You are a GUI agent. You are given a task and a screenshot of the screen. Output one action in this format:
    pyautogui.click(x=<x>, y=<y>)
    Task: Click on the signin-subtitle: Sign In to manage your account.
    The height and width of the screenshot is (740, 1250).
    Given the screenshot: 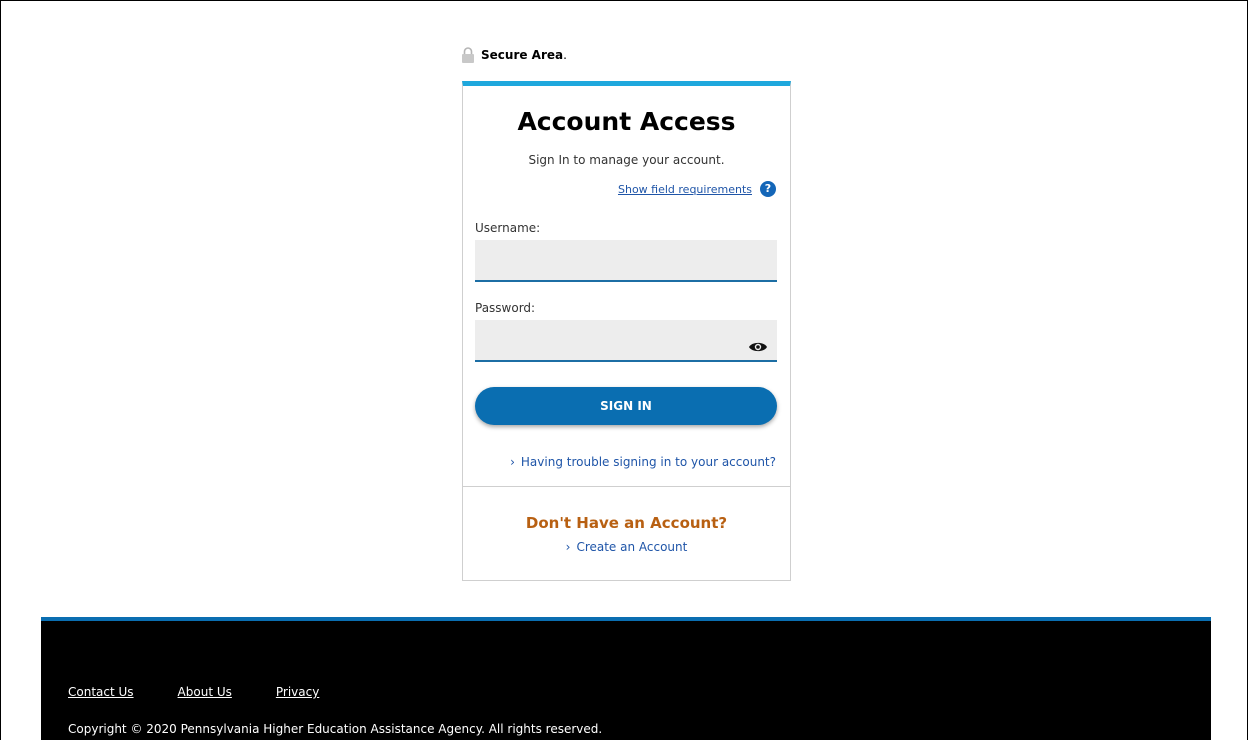 What is the action you would take?
    pyautogui.click(x=626, y=160)
    